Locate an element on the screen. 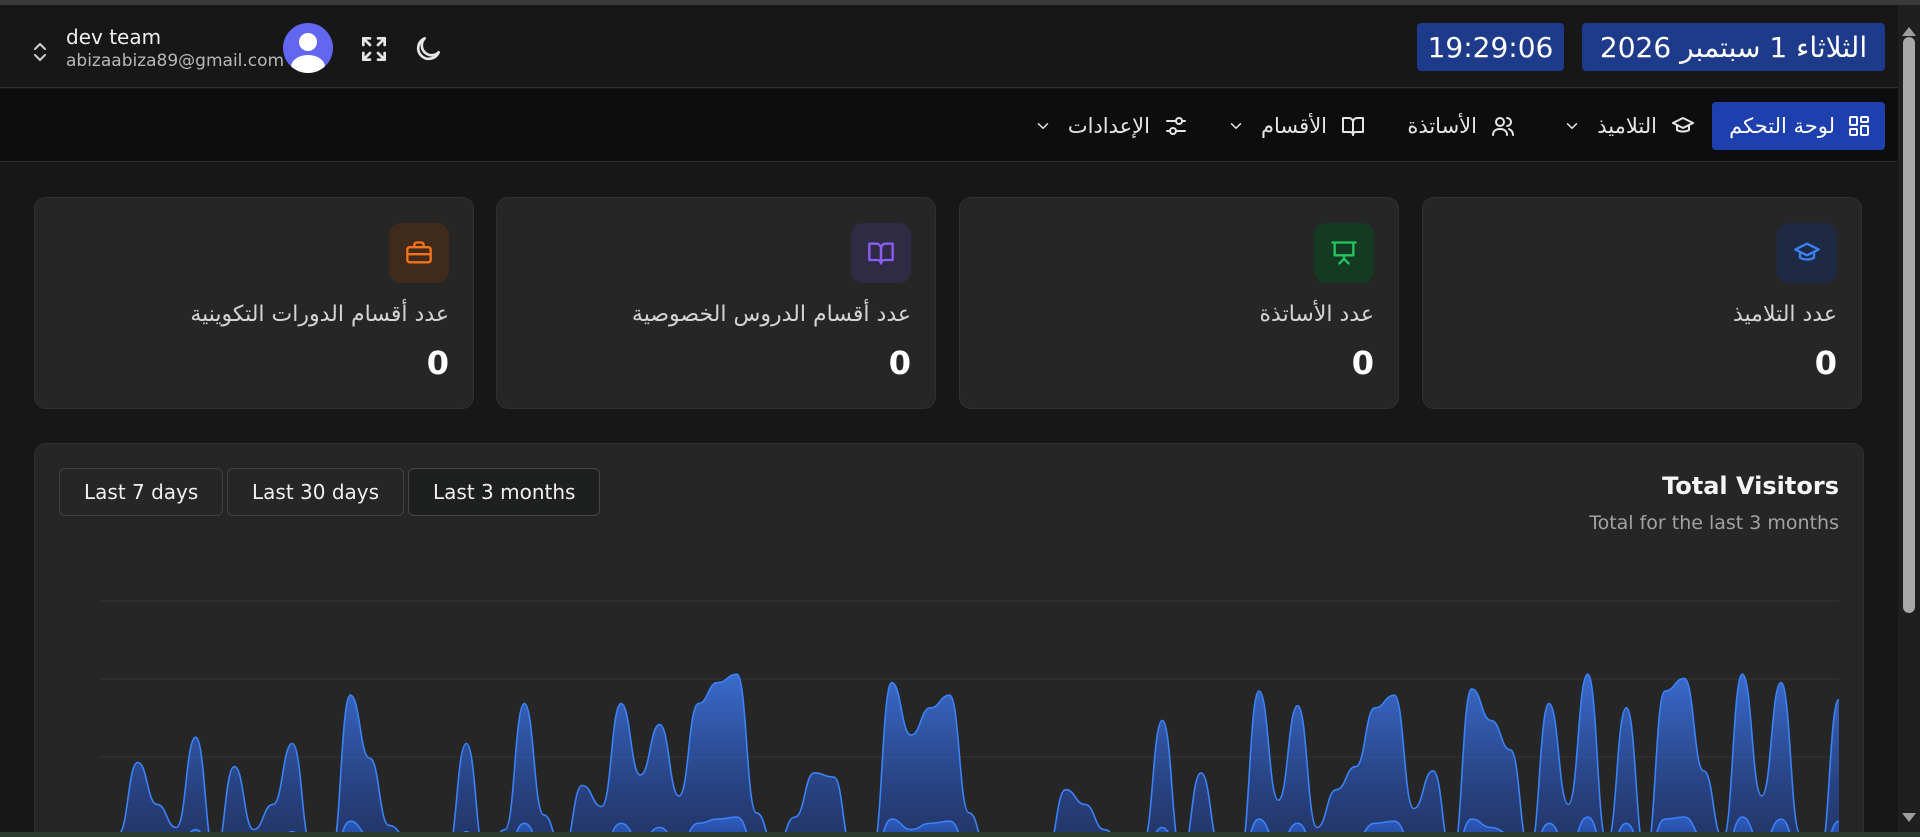 Image resolution: width=1920 pixels, height=837 pixels. user-email: abizaabiza89@gmail.com is located at coordinates (175, 61).